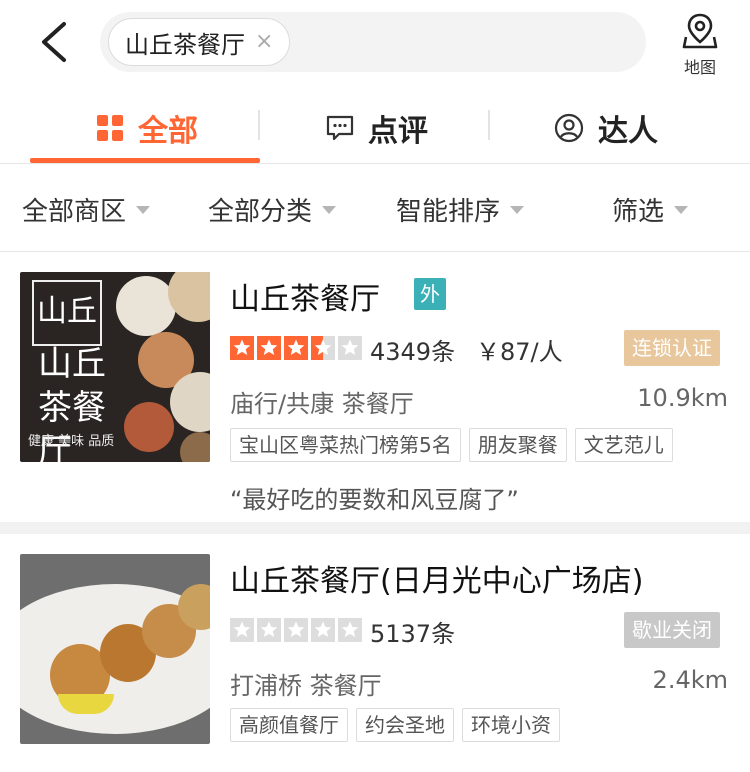  I want to click on distance: 2.4km, so click(690, 680).